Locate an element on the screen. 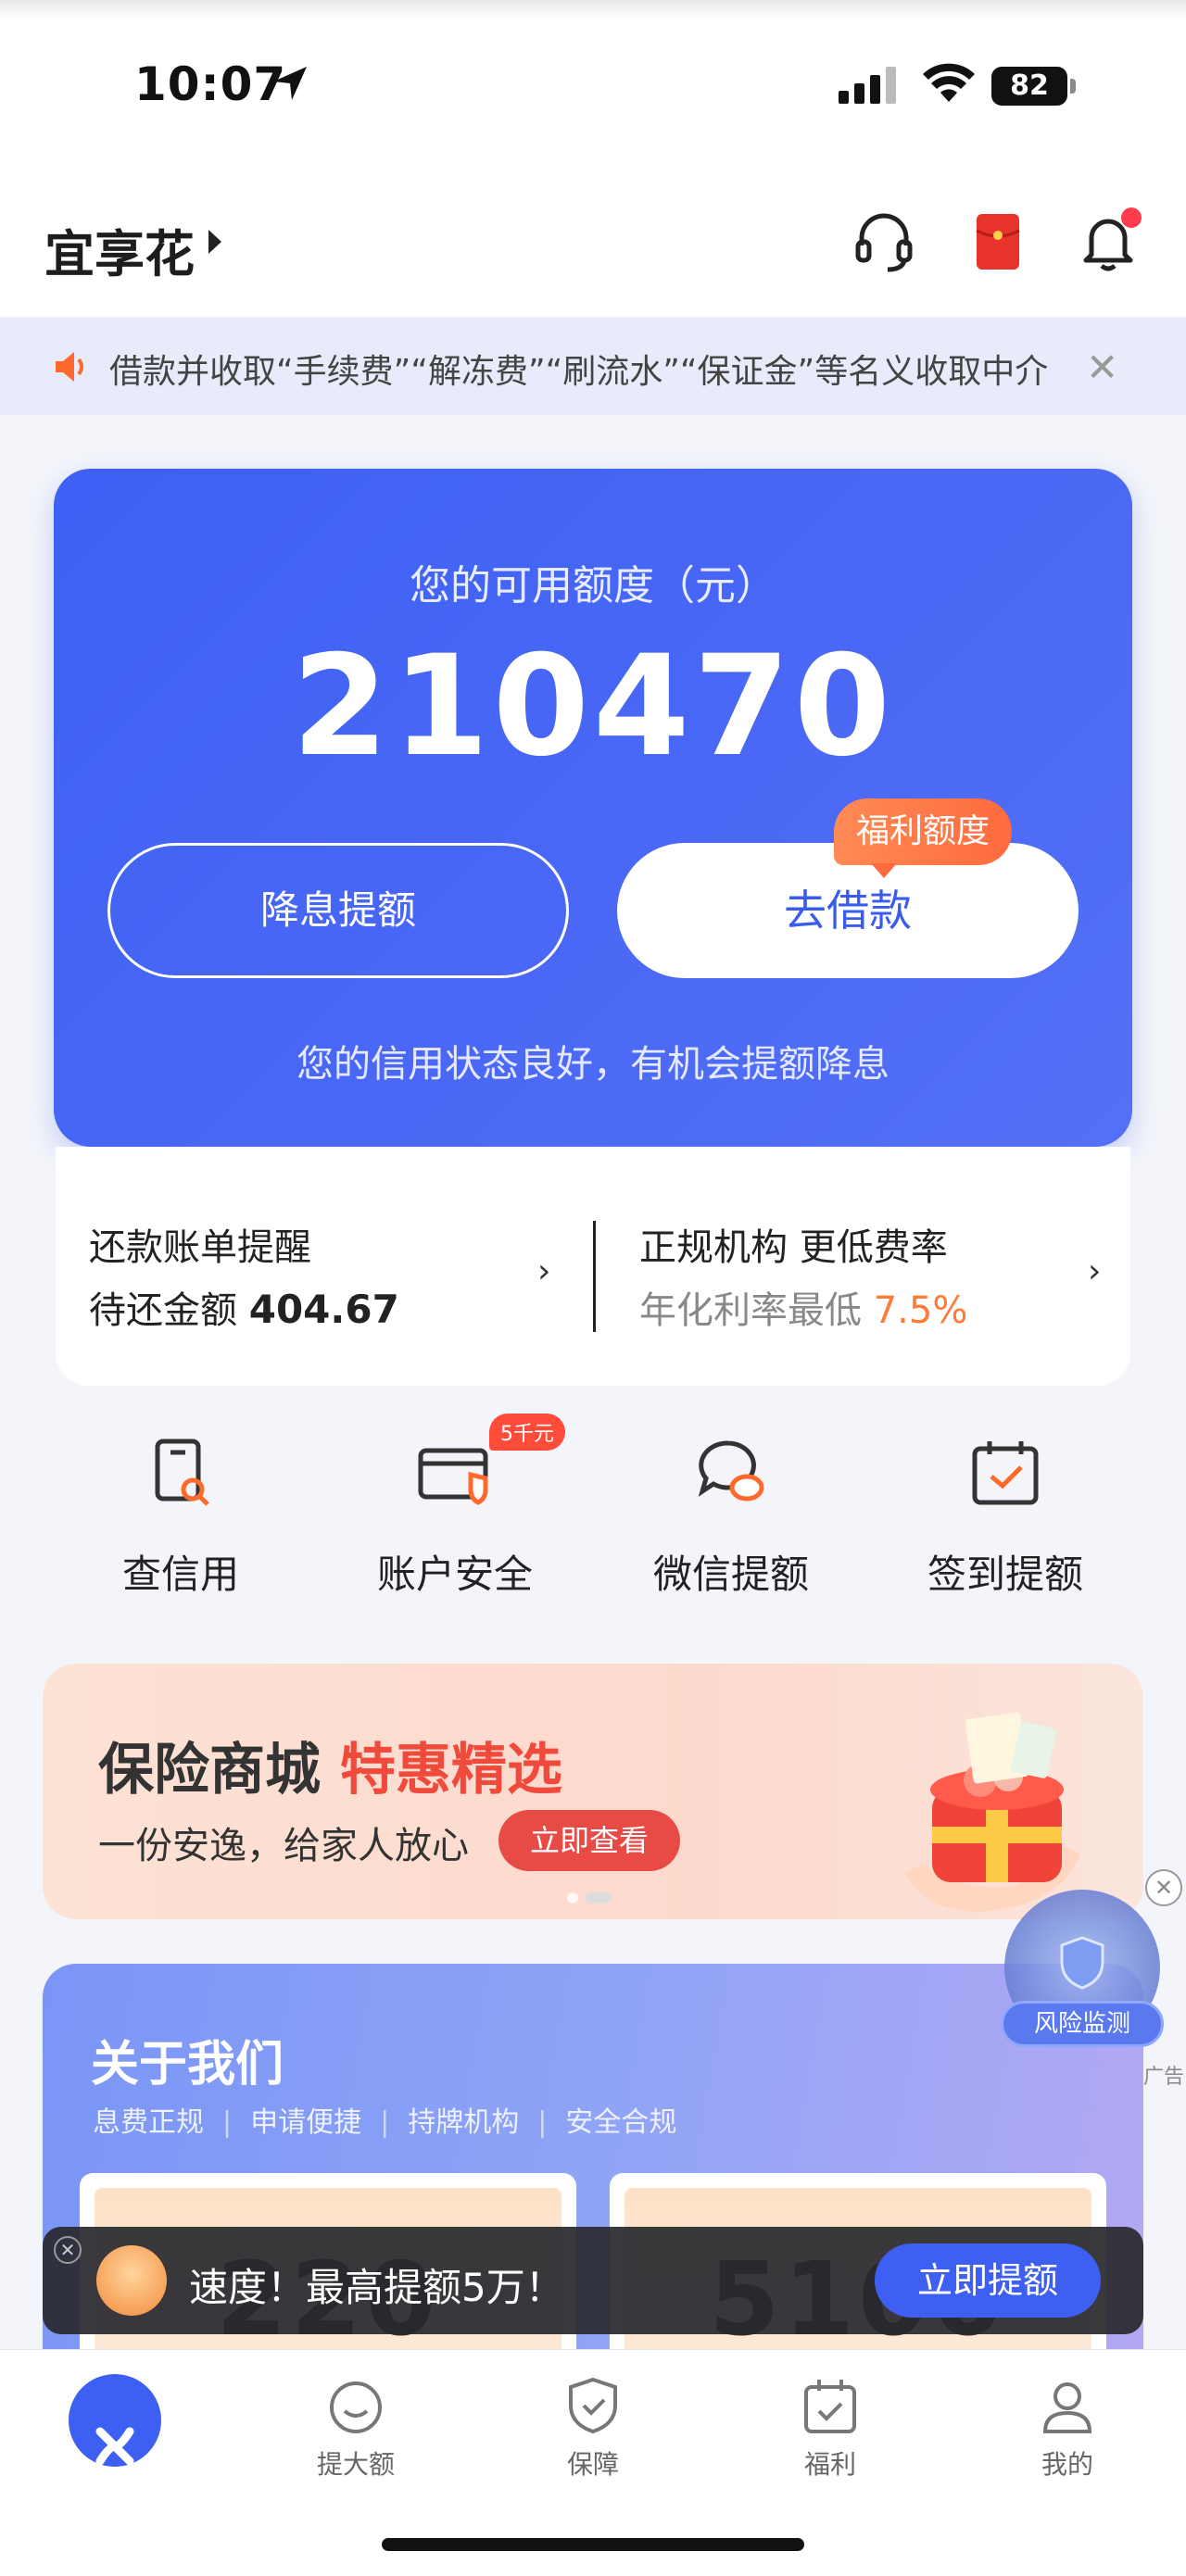 The width and height of the screenshot is (1186, 2576). bill-divider is located at coordinates (594, 1276).